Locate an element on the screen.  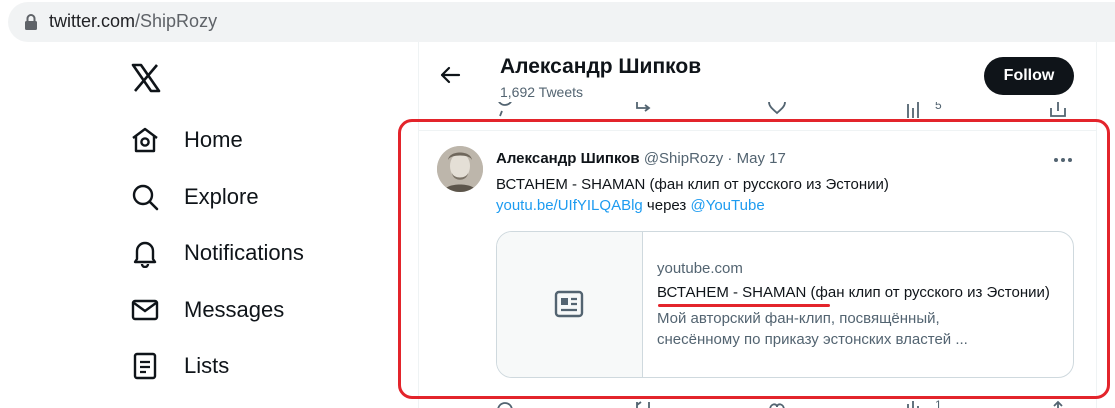
card-description-line-1: Мой авторский фан-клип, посвящённый, is located at coordinates (798, 318).